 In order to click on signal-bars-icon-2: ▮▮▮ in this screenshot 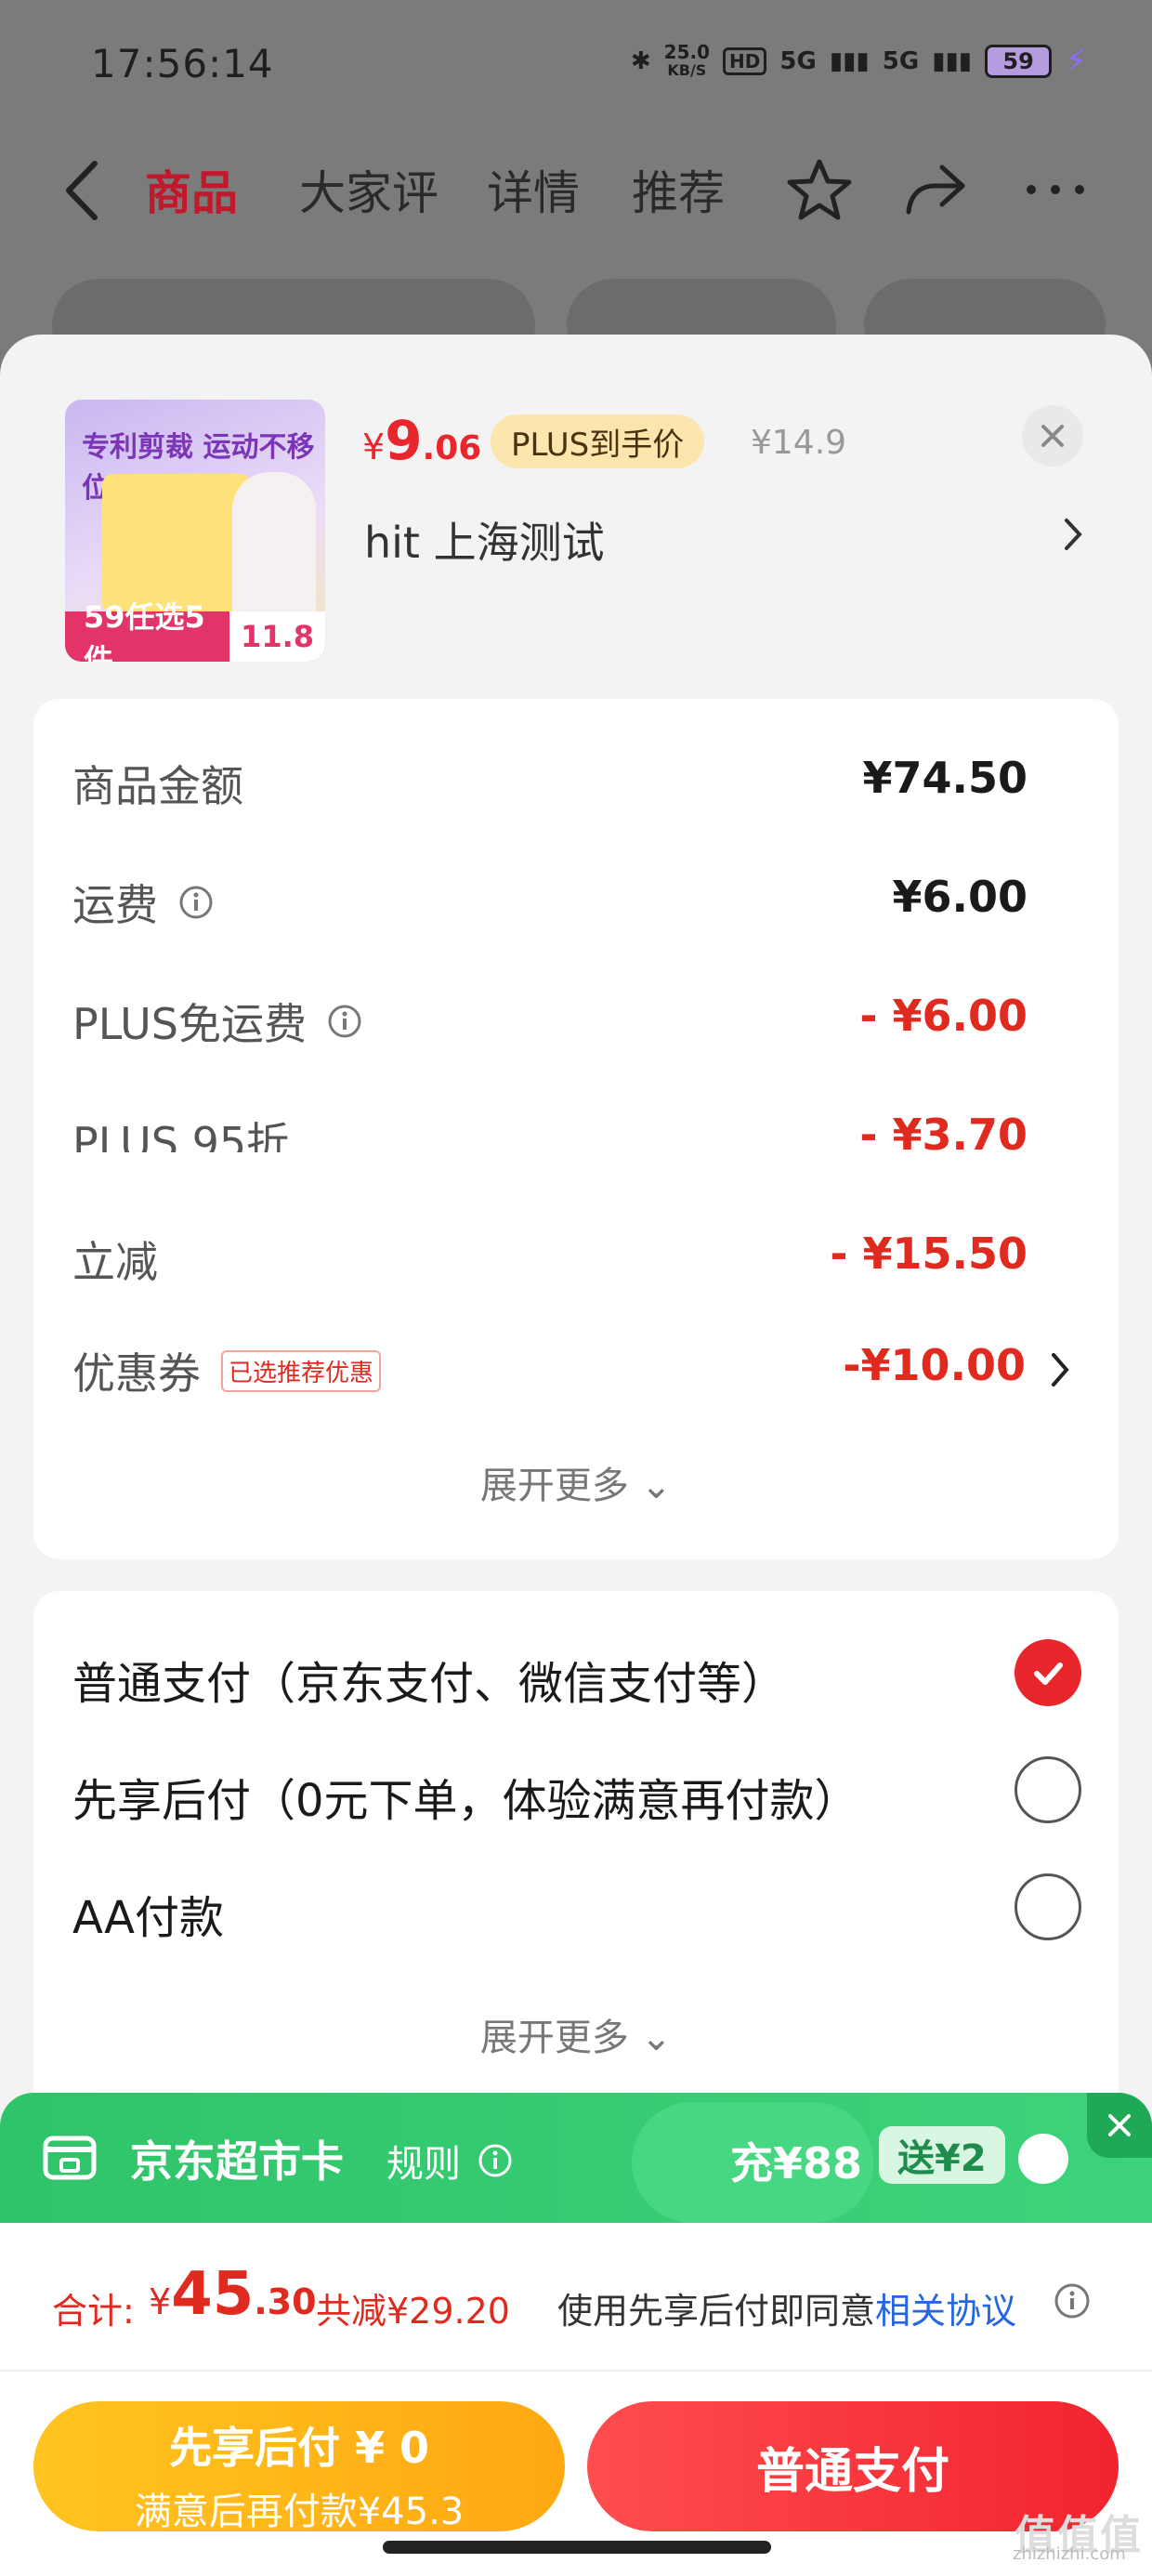, I will do `click(952, 61)`.